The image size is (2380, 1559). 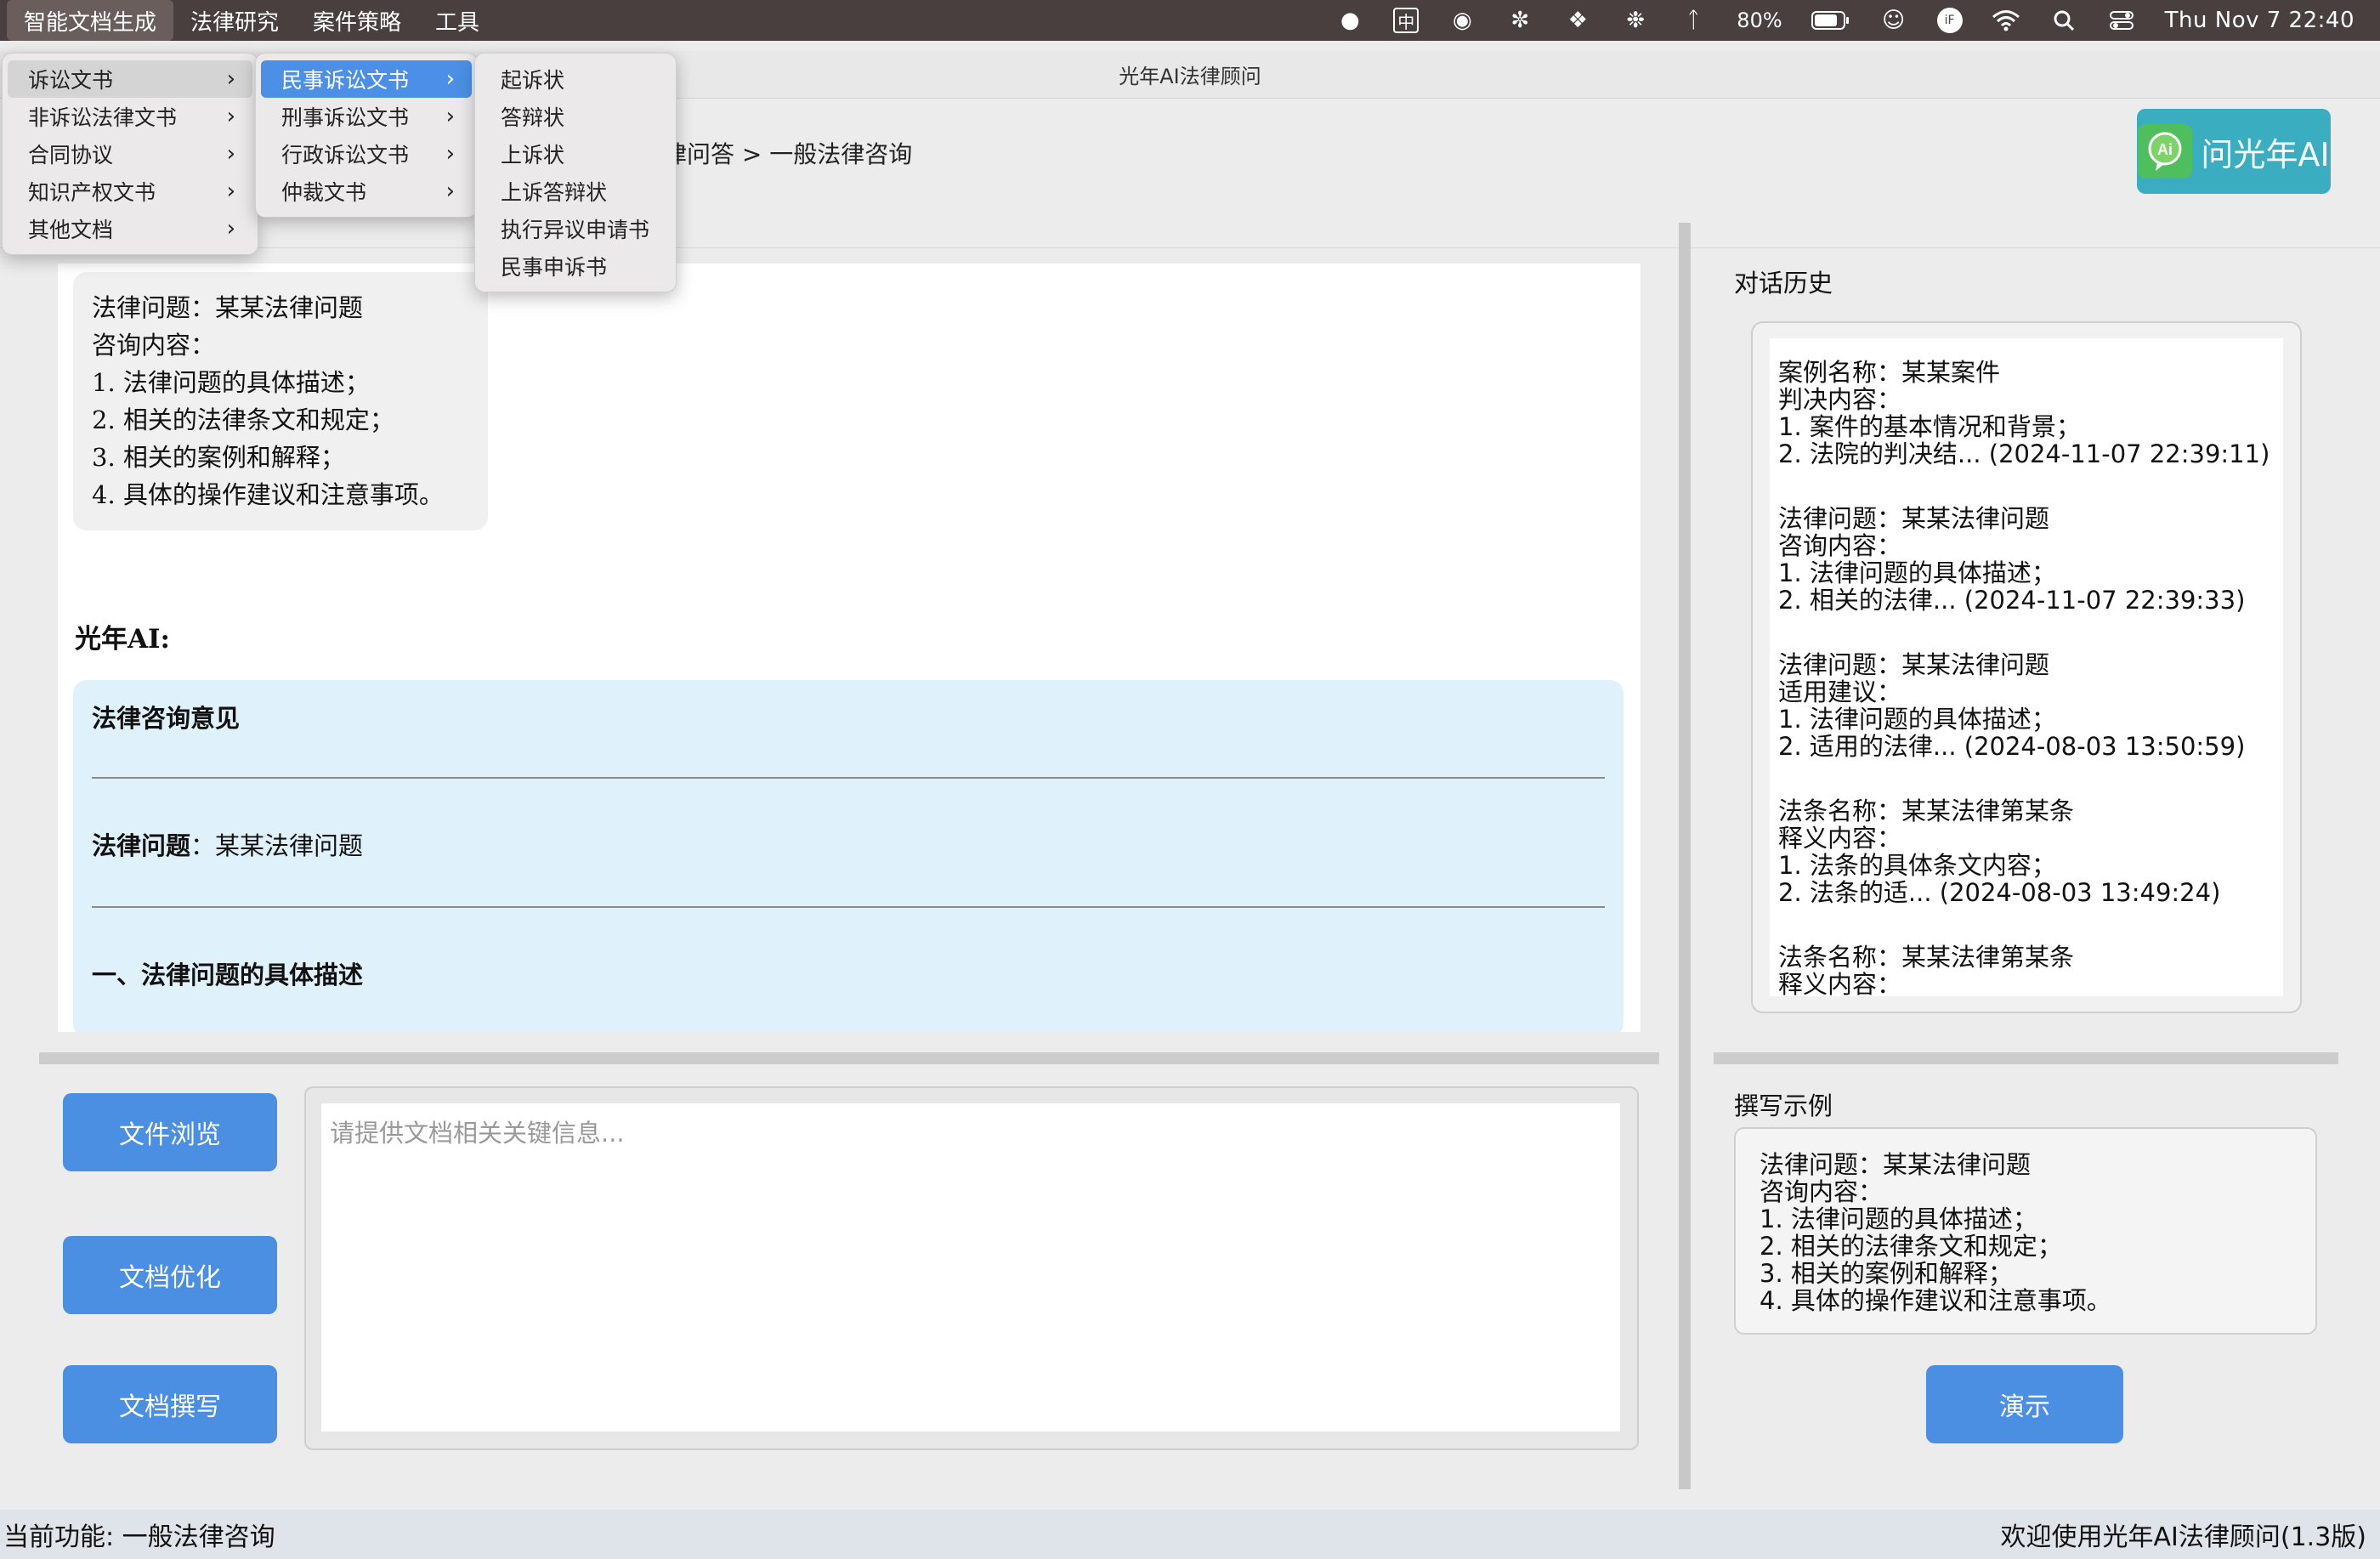 What do you see at coordinates (141, 845) in the screenshot?
I see `ai-issue-label: 法律问题` at bounding box center [141, 845].